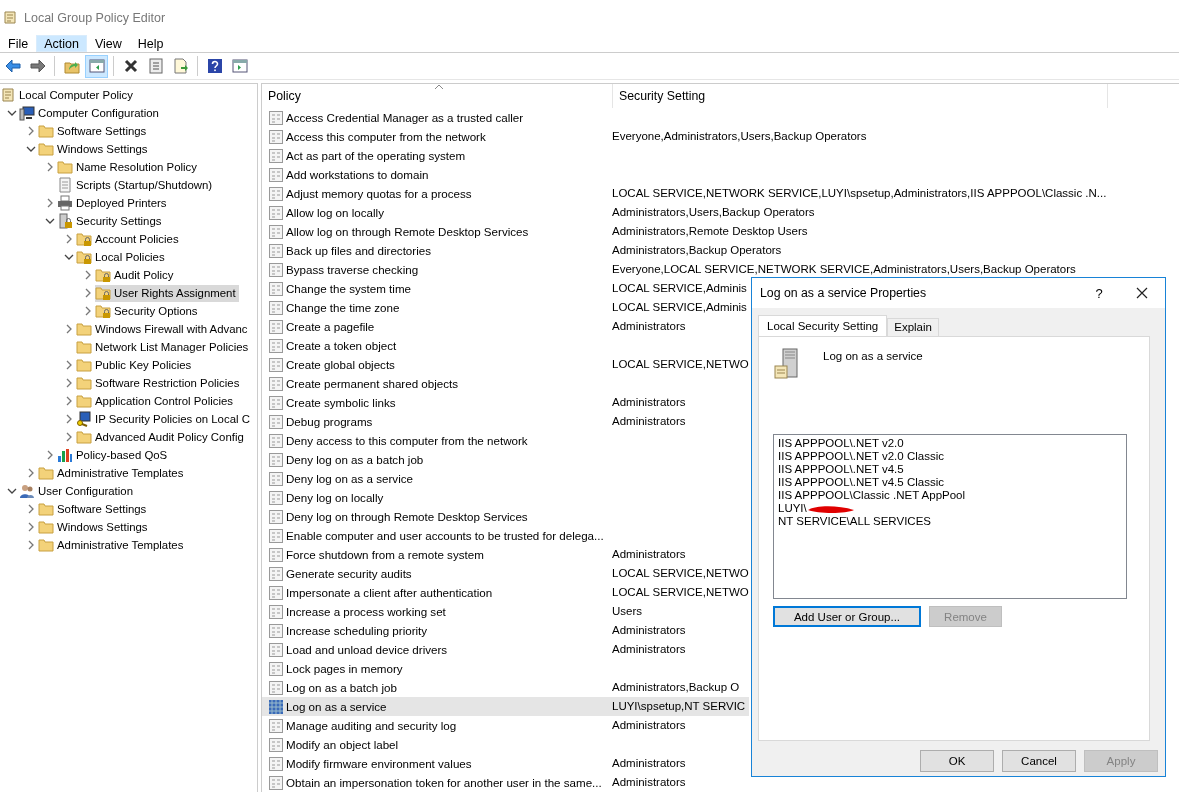 Image resolution: width=1179 pixels, height=792 pixels. What do you see at coordinates (1142, 293) in the screenshot?
I see `close-icon` at bounding box center [1142, 293].